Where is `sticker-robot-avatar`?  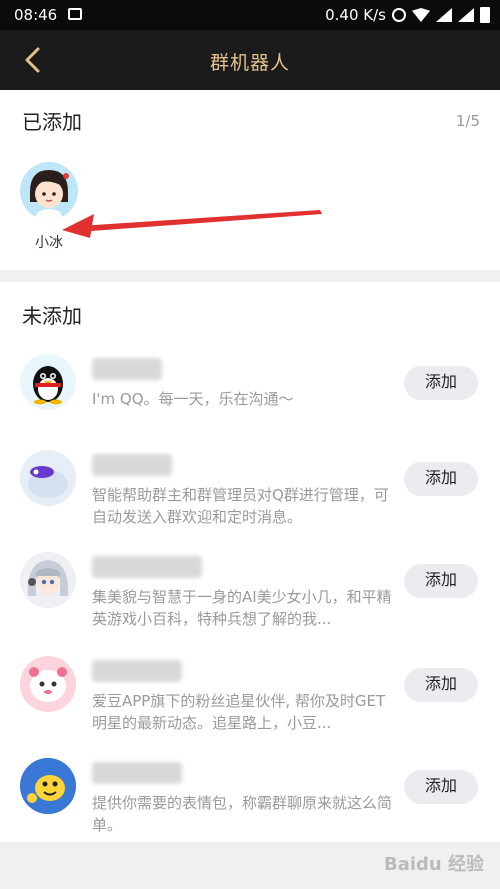
sticker-robot-avatar is located at coordinates (48, 786).